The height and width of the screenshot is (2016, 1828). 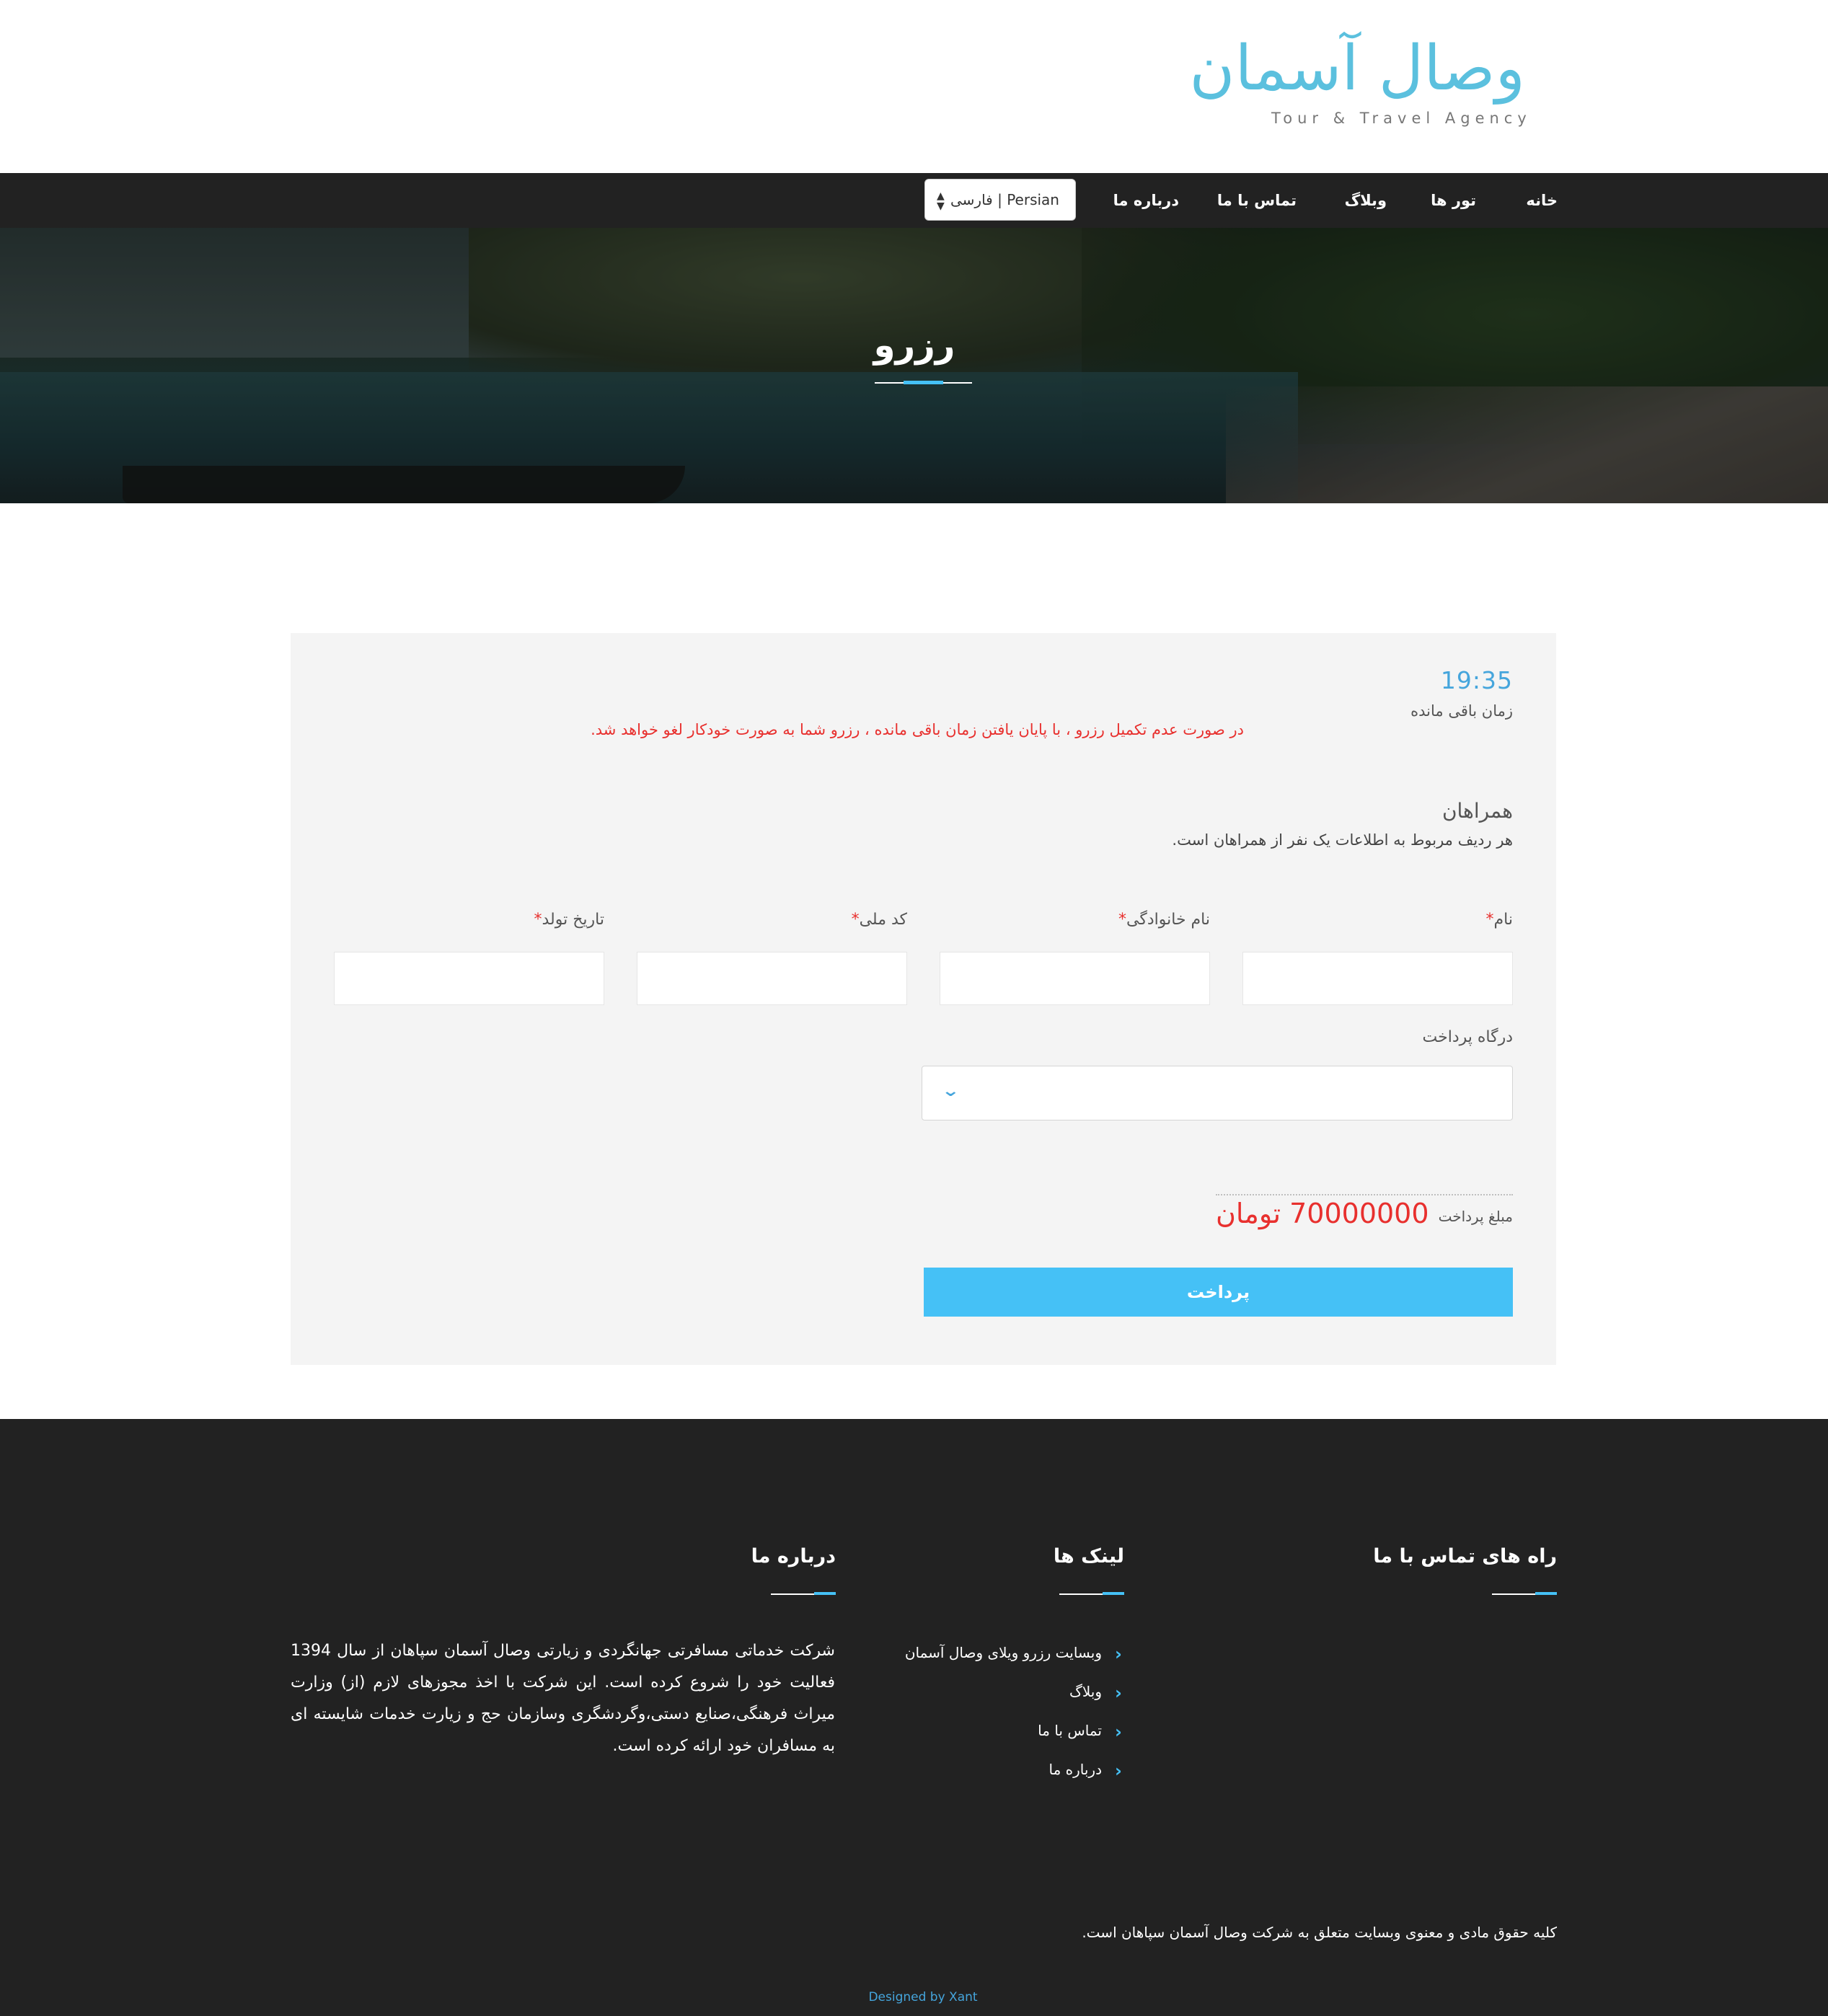 I want to click on national-id-label: کد ملی*, so click(x=879, y=920).